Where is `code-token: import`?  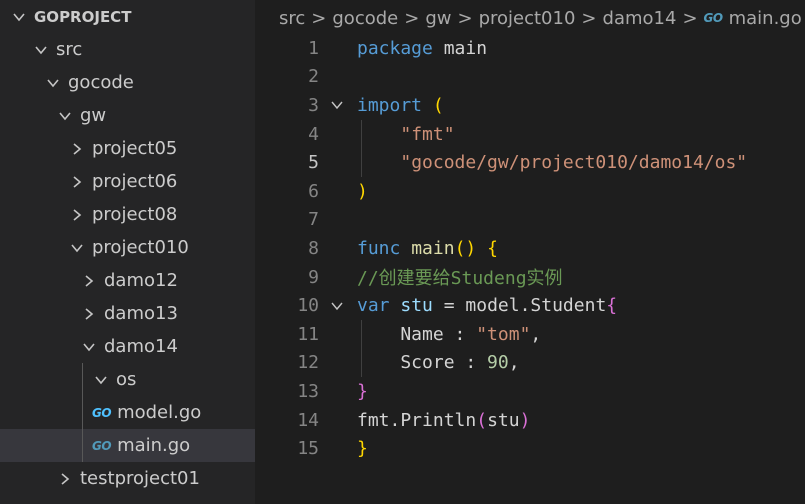 code-token: import is located at coordinates (390, 105).